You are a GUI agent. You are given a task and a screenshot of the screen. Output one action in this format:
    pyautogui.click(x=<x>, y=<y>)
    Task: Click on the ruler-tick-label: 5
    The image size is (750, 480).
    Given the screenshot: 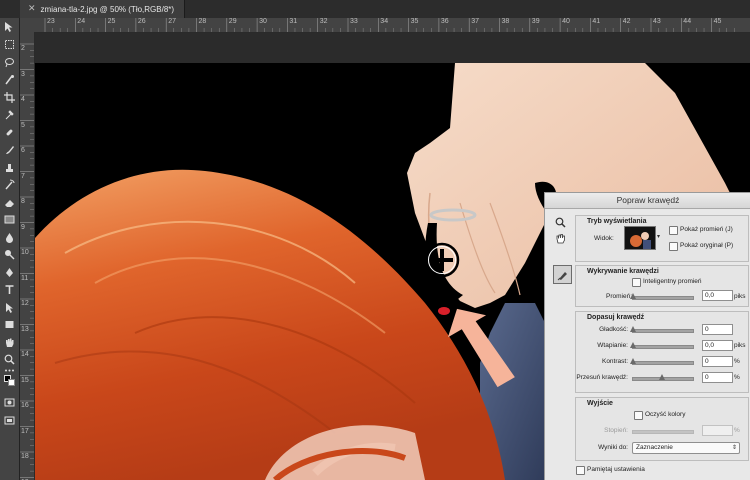 What is the action you would take?
    pyautogui.click(x=23, y=125)
    